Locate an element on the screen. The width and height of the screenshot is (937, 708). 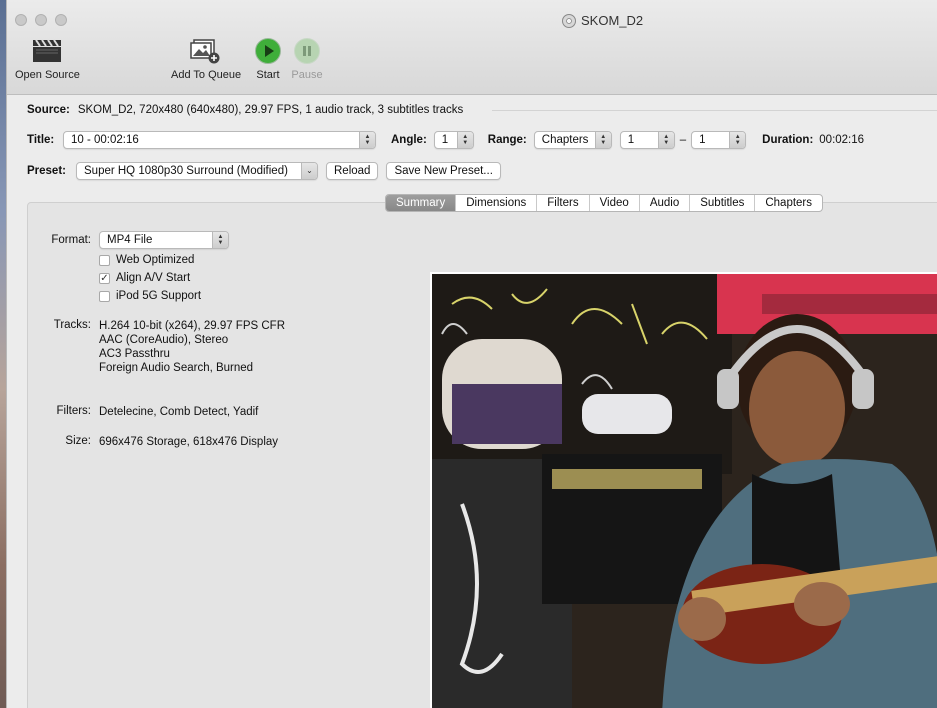
track-item: AAC (CoreAudio), Stereo is located at coordinates (164, 340).